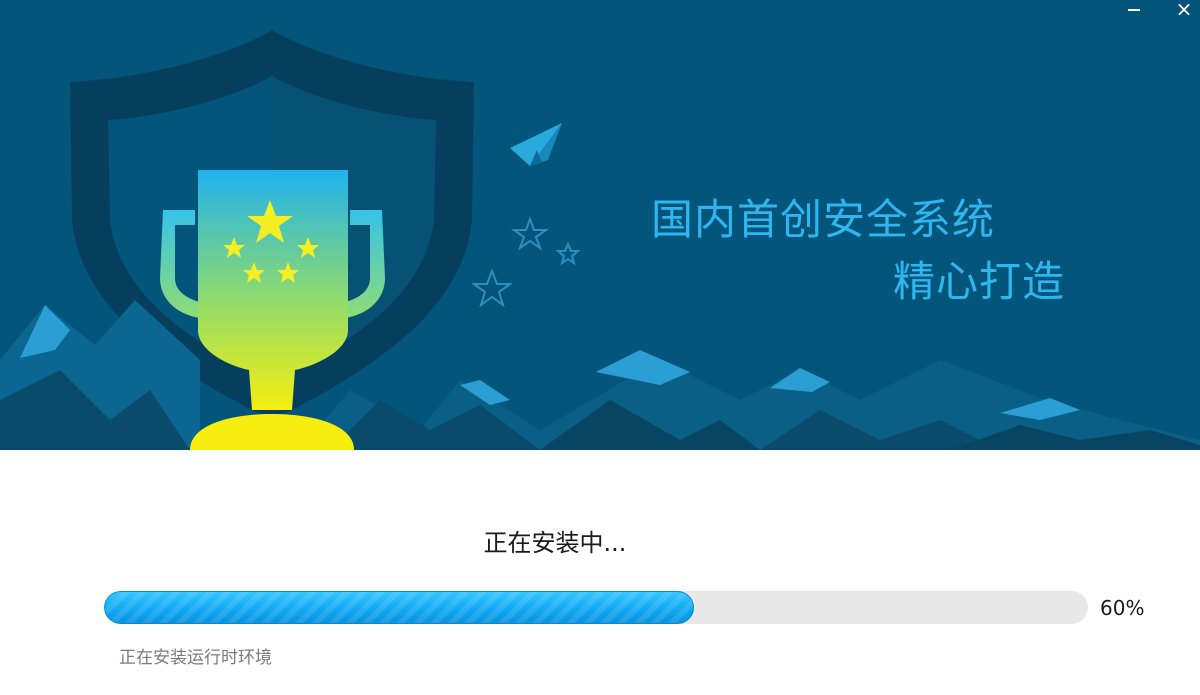  What do you see at coordinates (525, 262) in the screenshot?
I see `outline-stars` at bounding box center [525, 262].